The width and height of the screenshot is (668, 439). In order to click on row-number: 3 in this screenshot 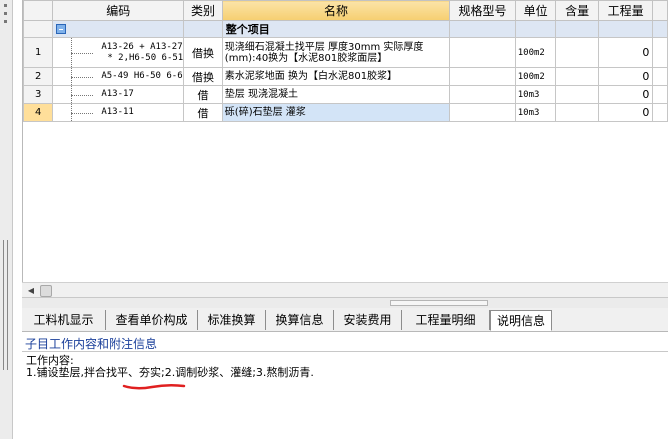, I will do `click(38, 94)`.